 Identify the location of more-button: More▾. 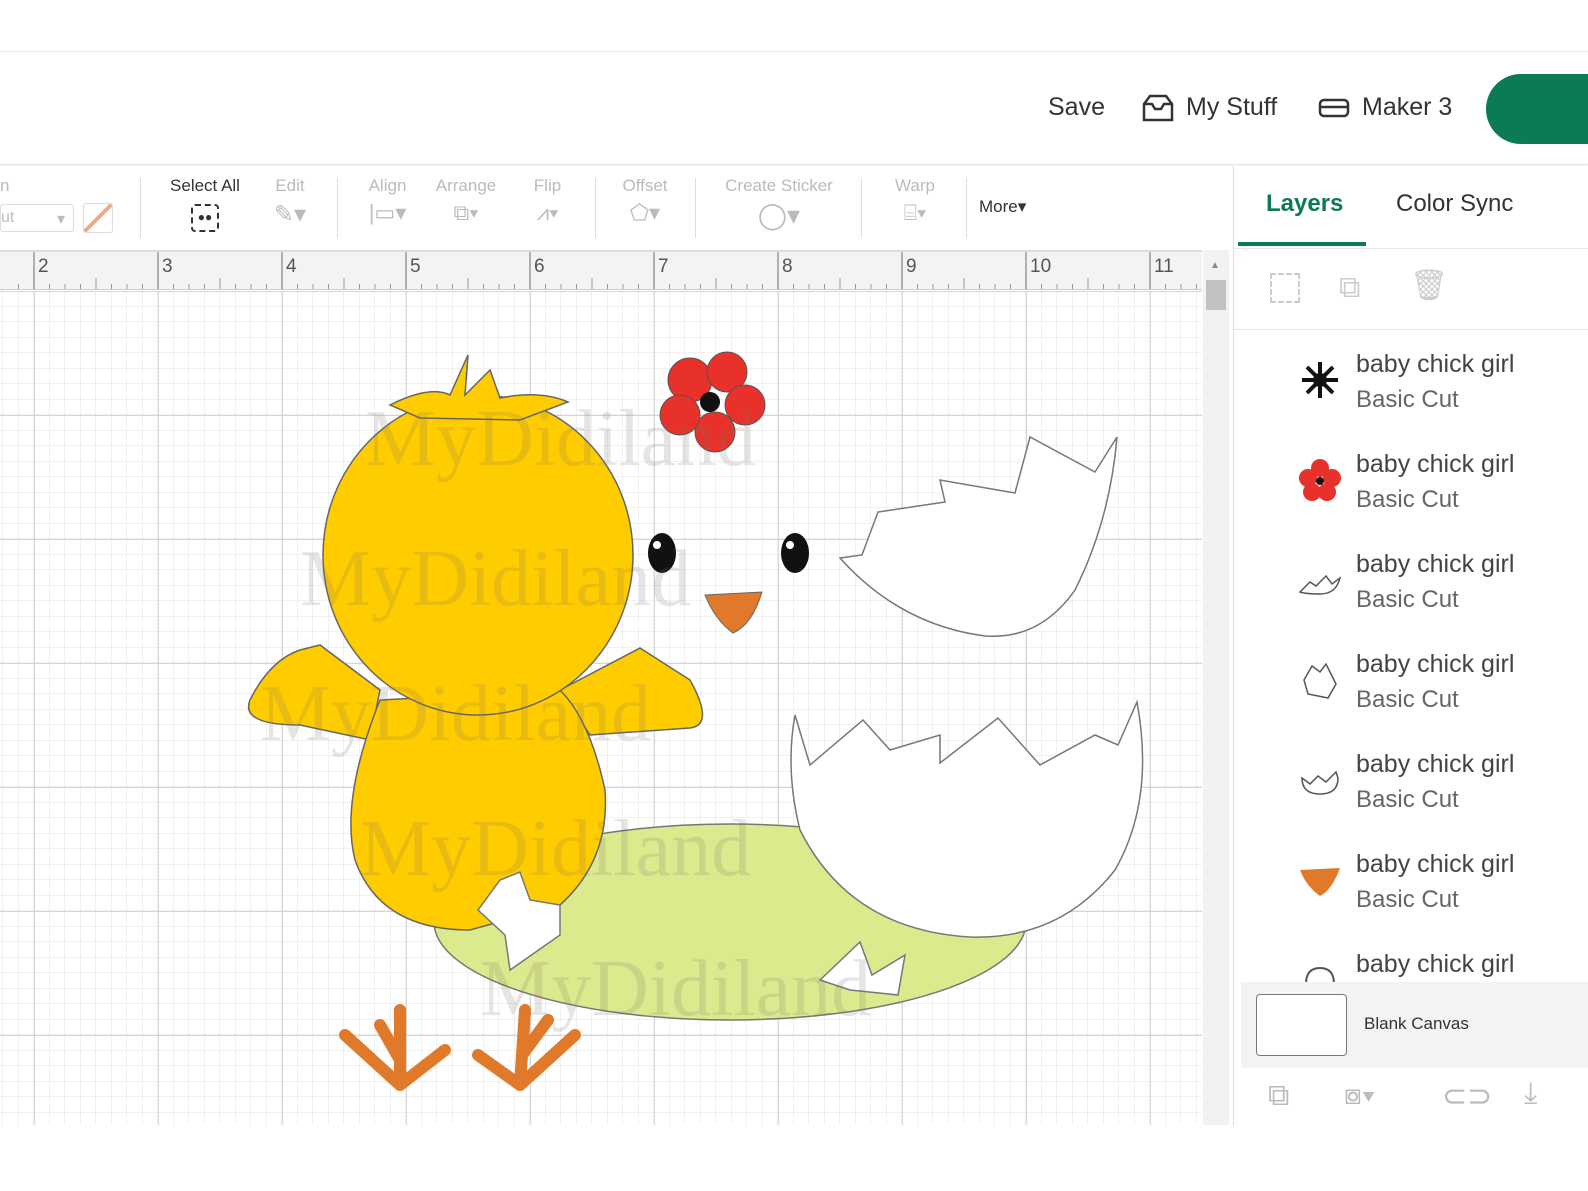
(1002, 207).